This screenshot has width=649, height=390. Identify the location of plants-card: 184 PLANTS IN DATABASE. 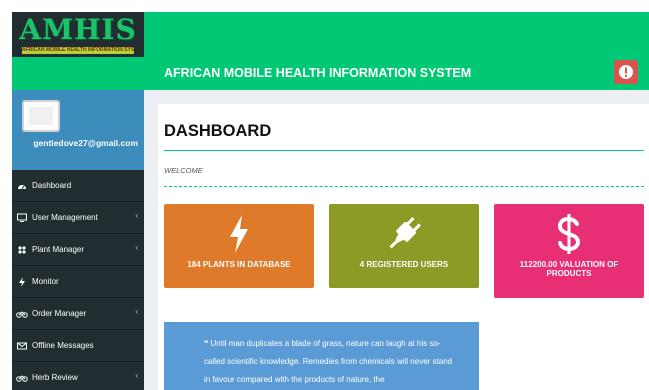
(239, 246).